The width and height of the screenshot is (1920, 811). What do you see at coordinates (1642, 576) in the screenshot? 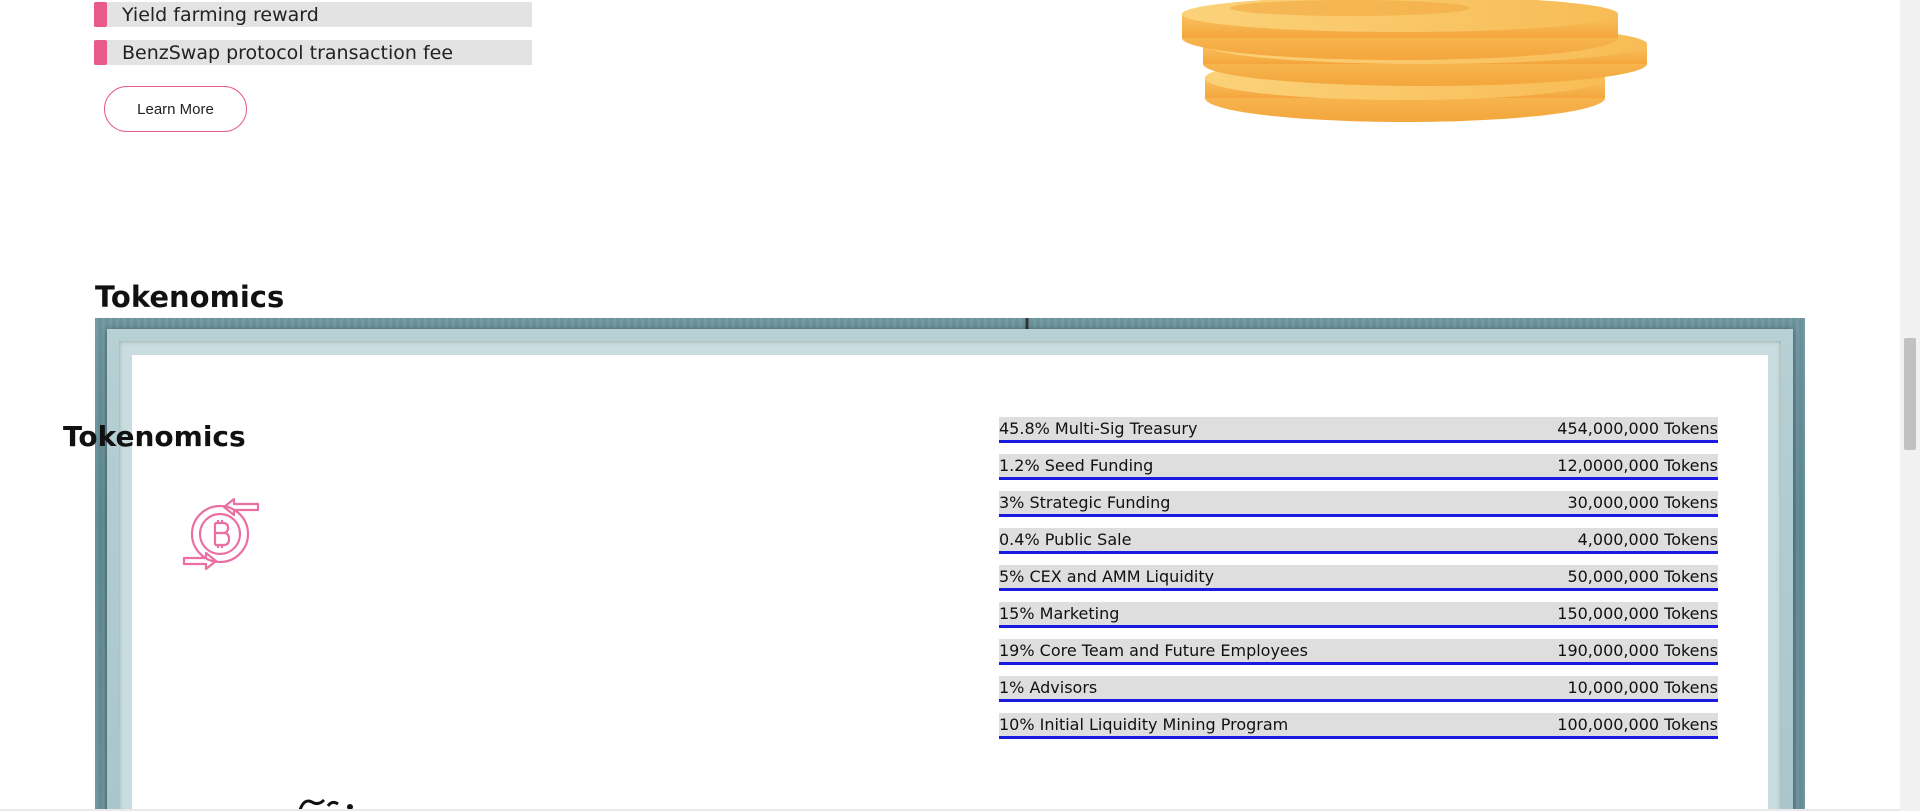
I see `allocation-amount: 50,000,000 Tokens` at bounding box center [1642, 576].